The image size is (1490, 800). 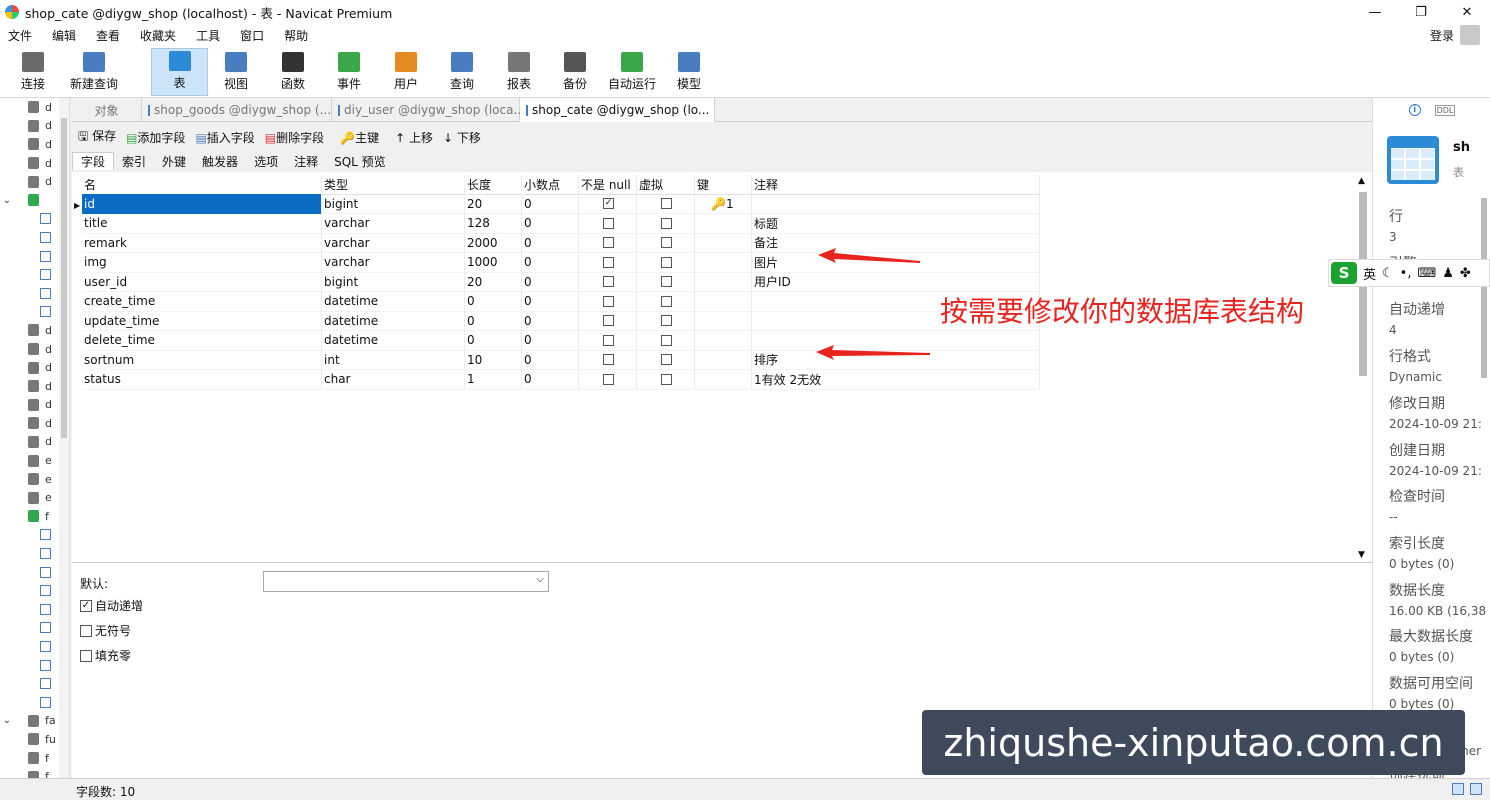 What do you see at coordinates (1426, 273) in the screenshot?
I see `keyboard-icon: ⌨` at bounding box center [1426, 273].